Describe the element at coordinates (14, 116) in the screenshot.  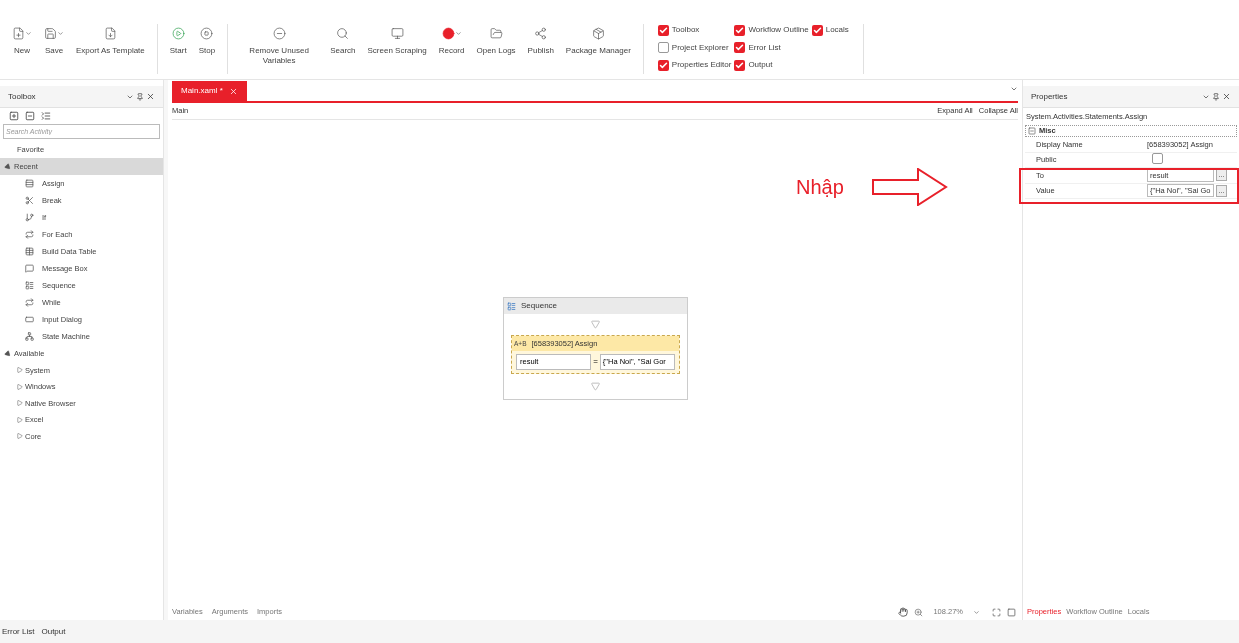
I see `expand-all-icon` at that location.